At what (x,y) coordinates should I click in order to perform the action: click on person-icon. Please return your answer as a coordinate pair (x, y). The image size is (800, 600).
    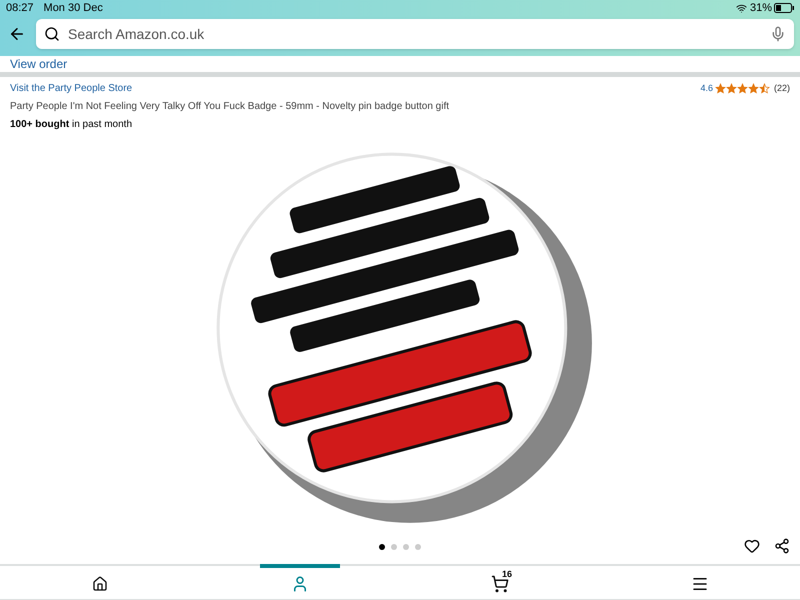
    Looking at the image, I should click on (300, 583).